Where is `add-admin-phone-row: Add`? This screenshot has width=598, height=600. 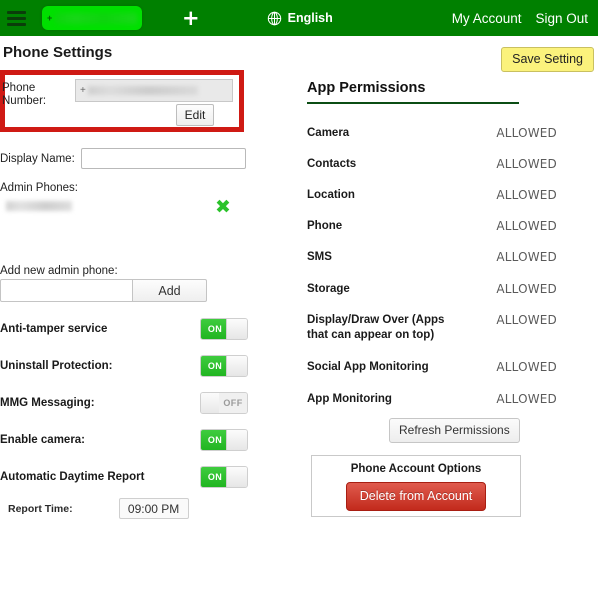 add-admin-phone-row: Add is located at coordinates (103, 290).